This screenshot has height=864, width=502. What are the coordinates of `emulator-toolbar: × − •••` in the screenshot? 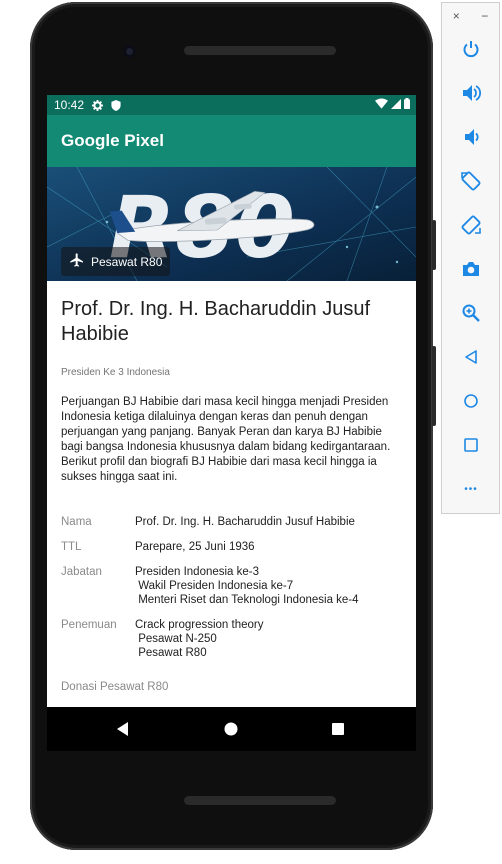 It's located at (470, 258).